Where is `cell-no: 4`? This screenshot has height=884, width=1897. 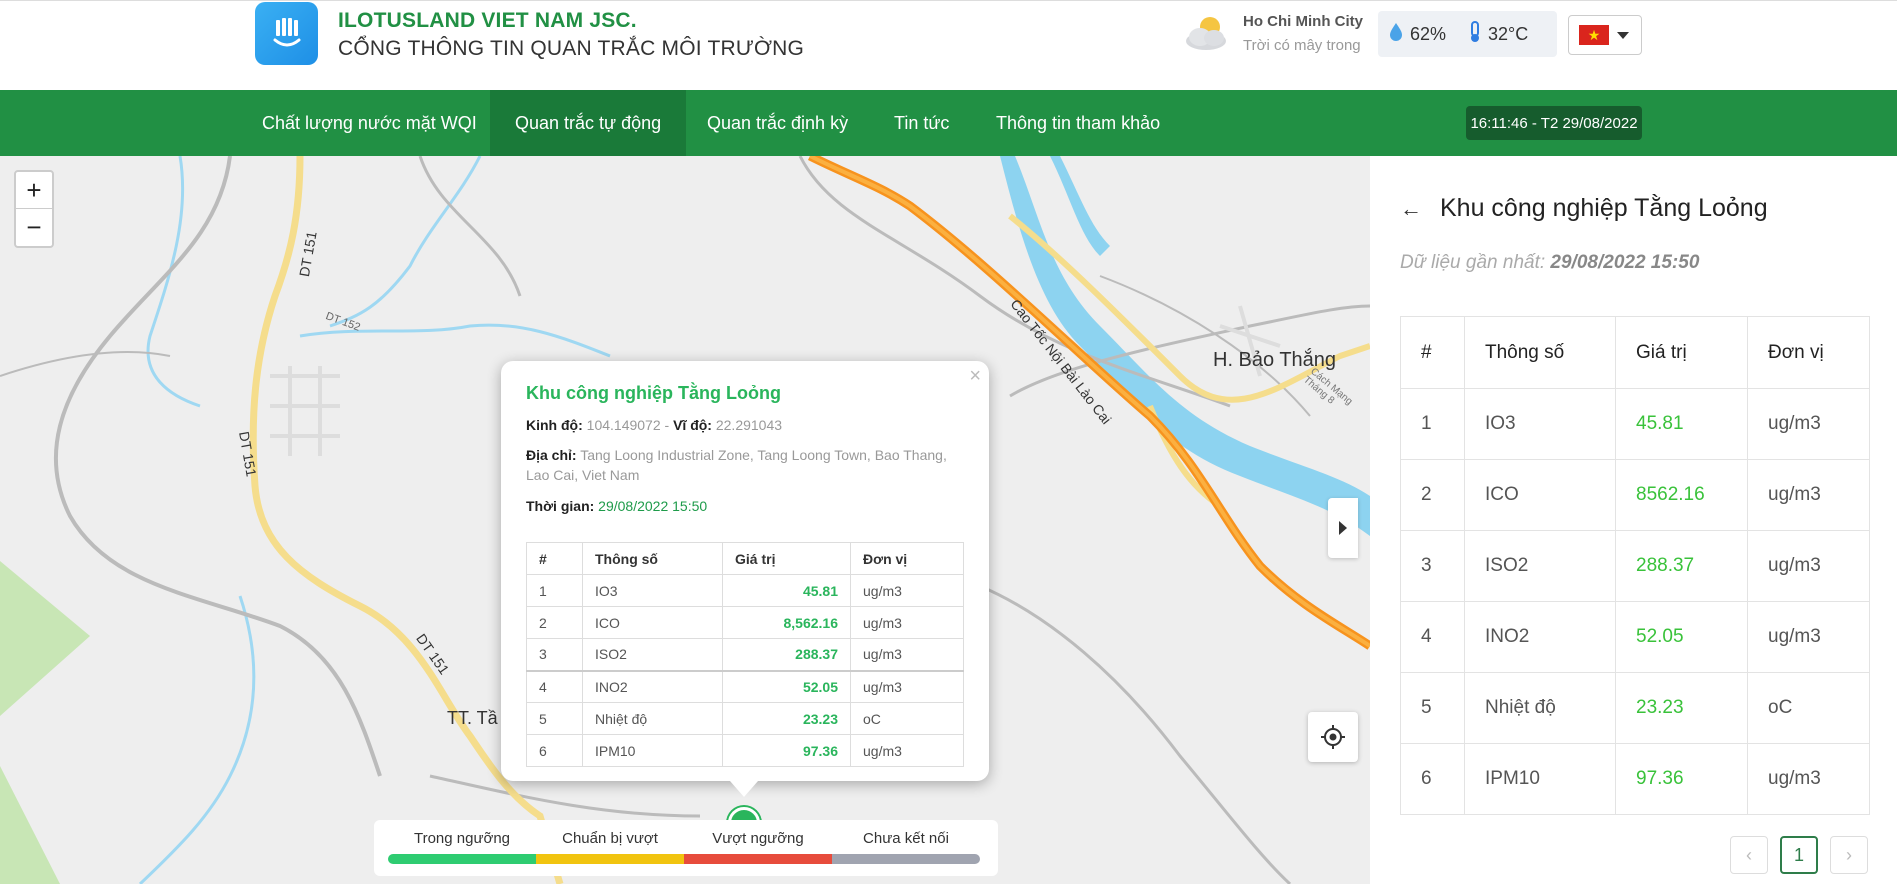 cell-no: 4 is located at coordinates (1432, 637).